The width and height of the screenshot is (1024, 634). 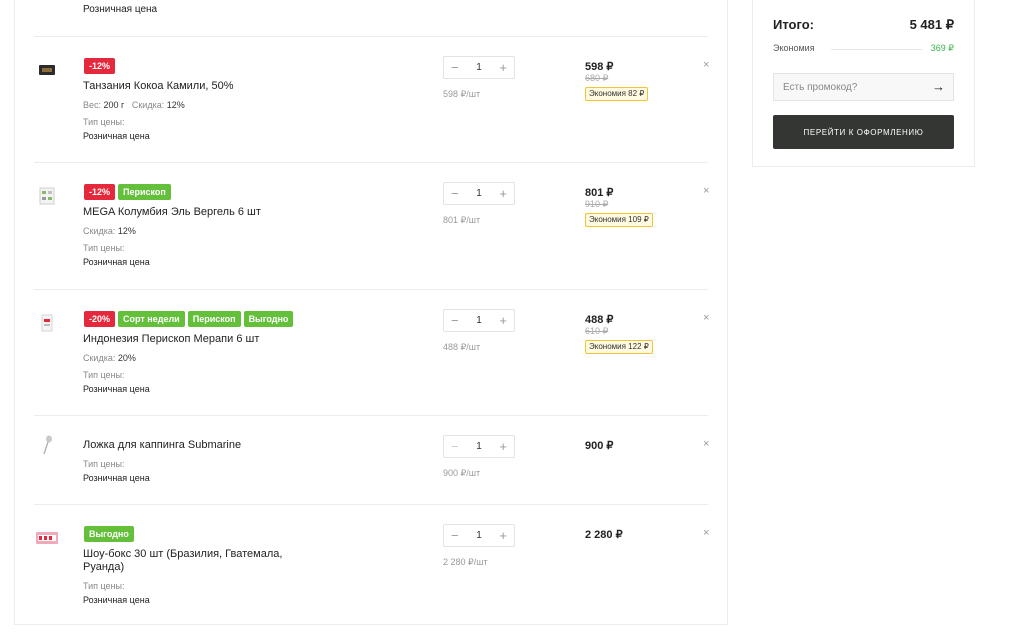 I want to click on product-badge: Сорт недели, so click(x=151, y=319).